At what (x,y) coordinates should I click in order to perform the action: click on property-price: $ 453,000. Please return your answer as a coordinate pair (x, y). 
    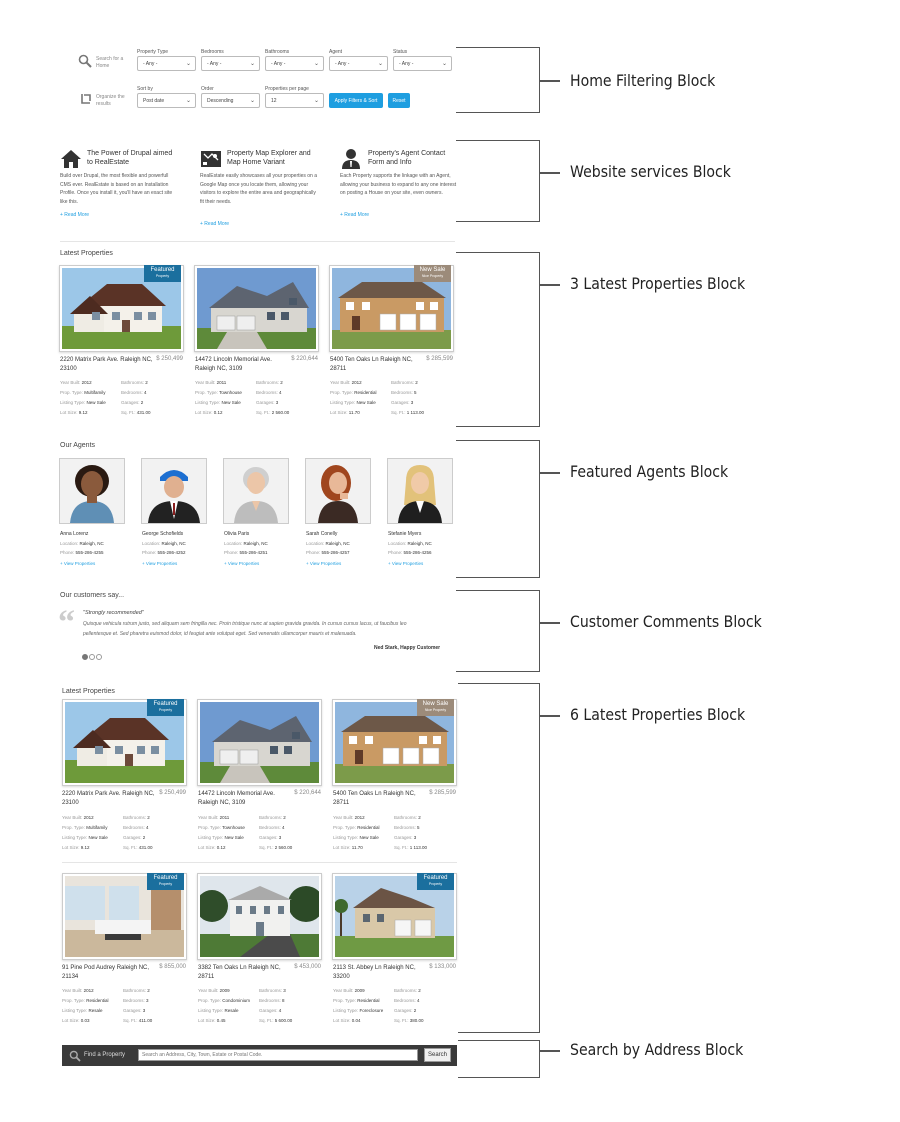
    Looking at the image, I should click on (307, 967).